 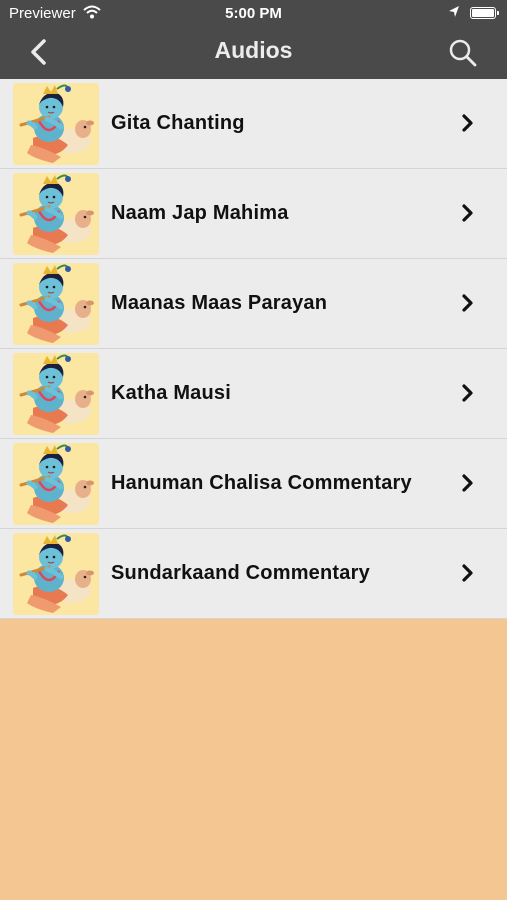 I want to click on page-title: Audios, so click(x=253, y=50).